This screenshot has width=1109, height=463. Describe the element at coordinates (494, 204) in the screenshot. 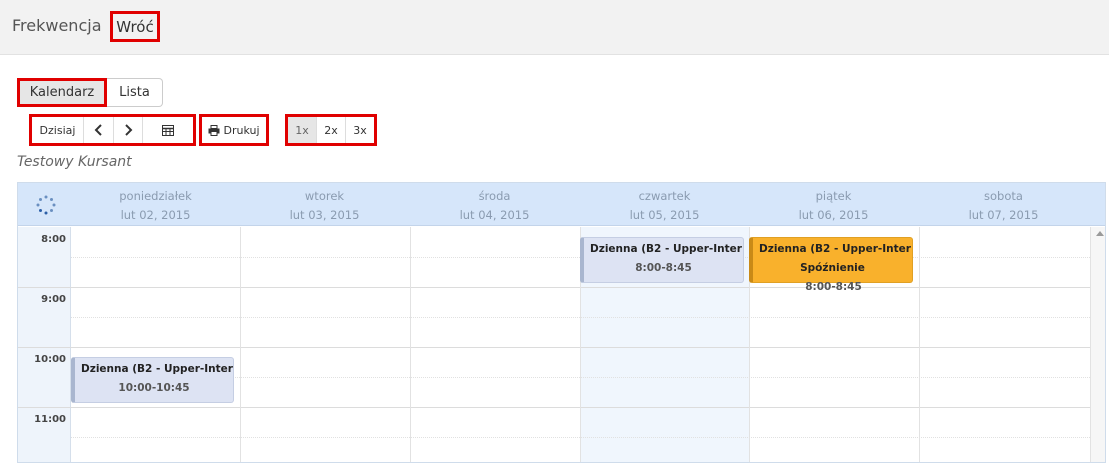

I see `day-header-wednesday: środa lut 04, 2015` at that location.